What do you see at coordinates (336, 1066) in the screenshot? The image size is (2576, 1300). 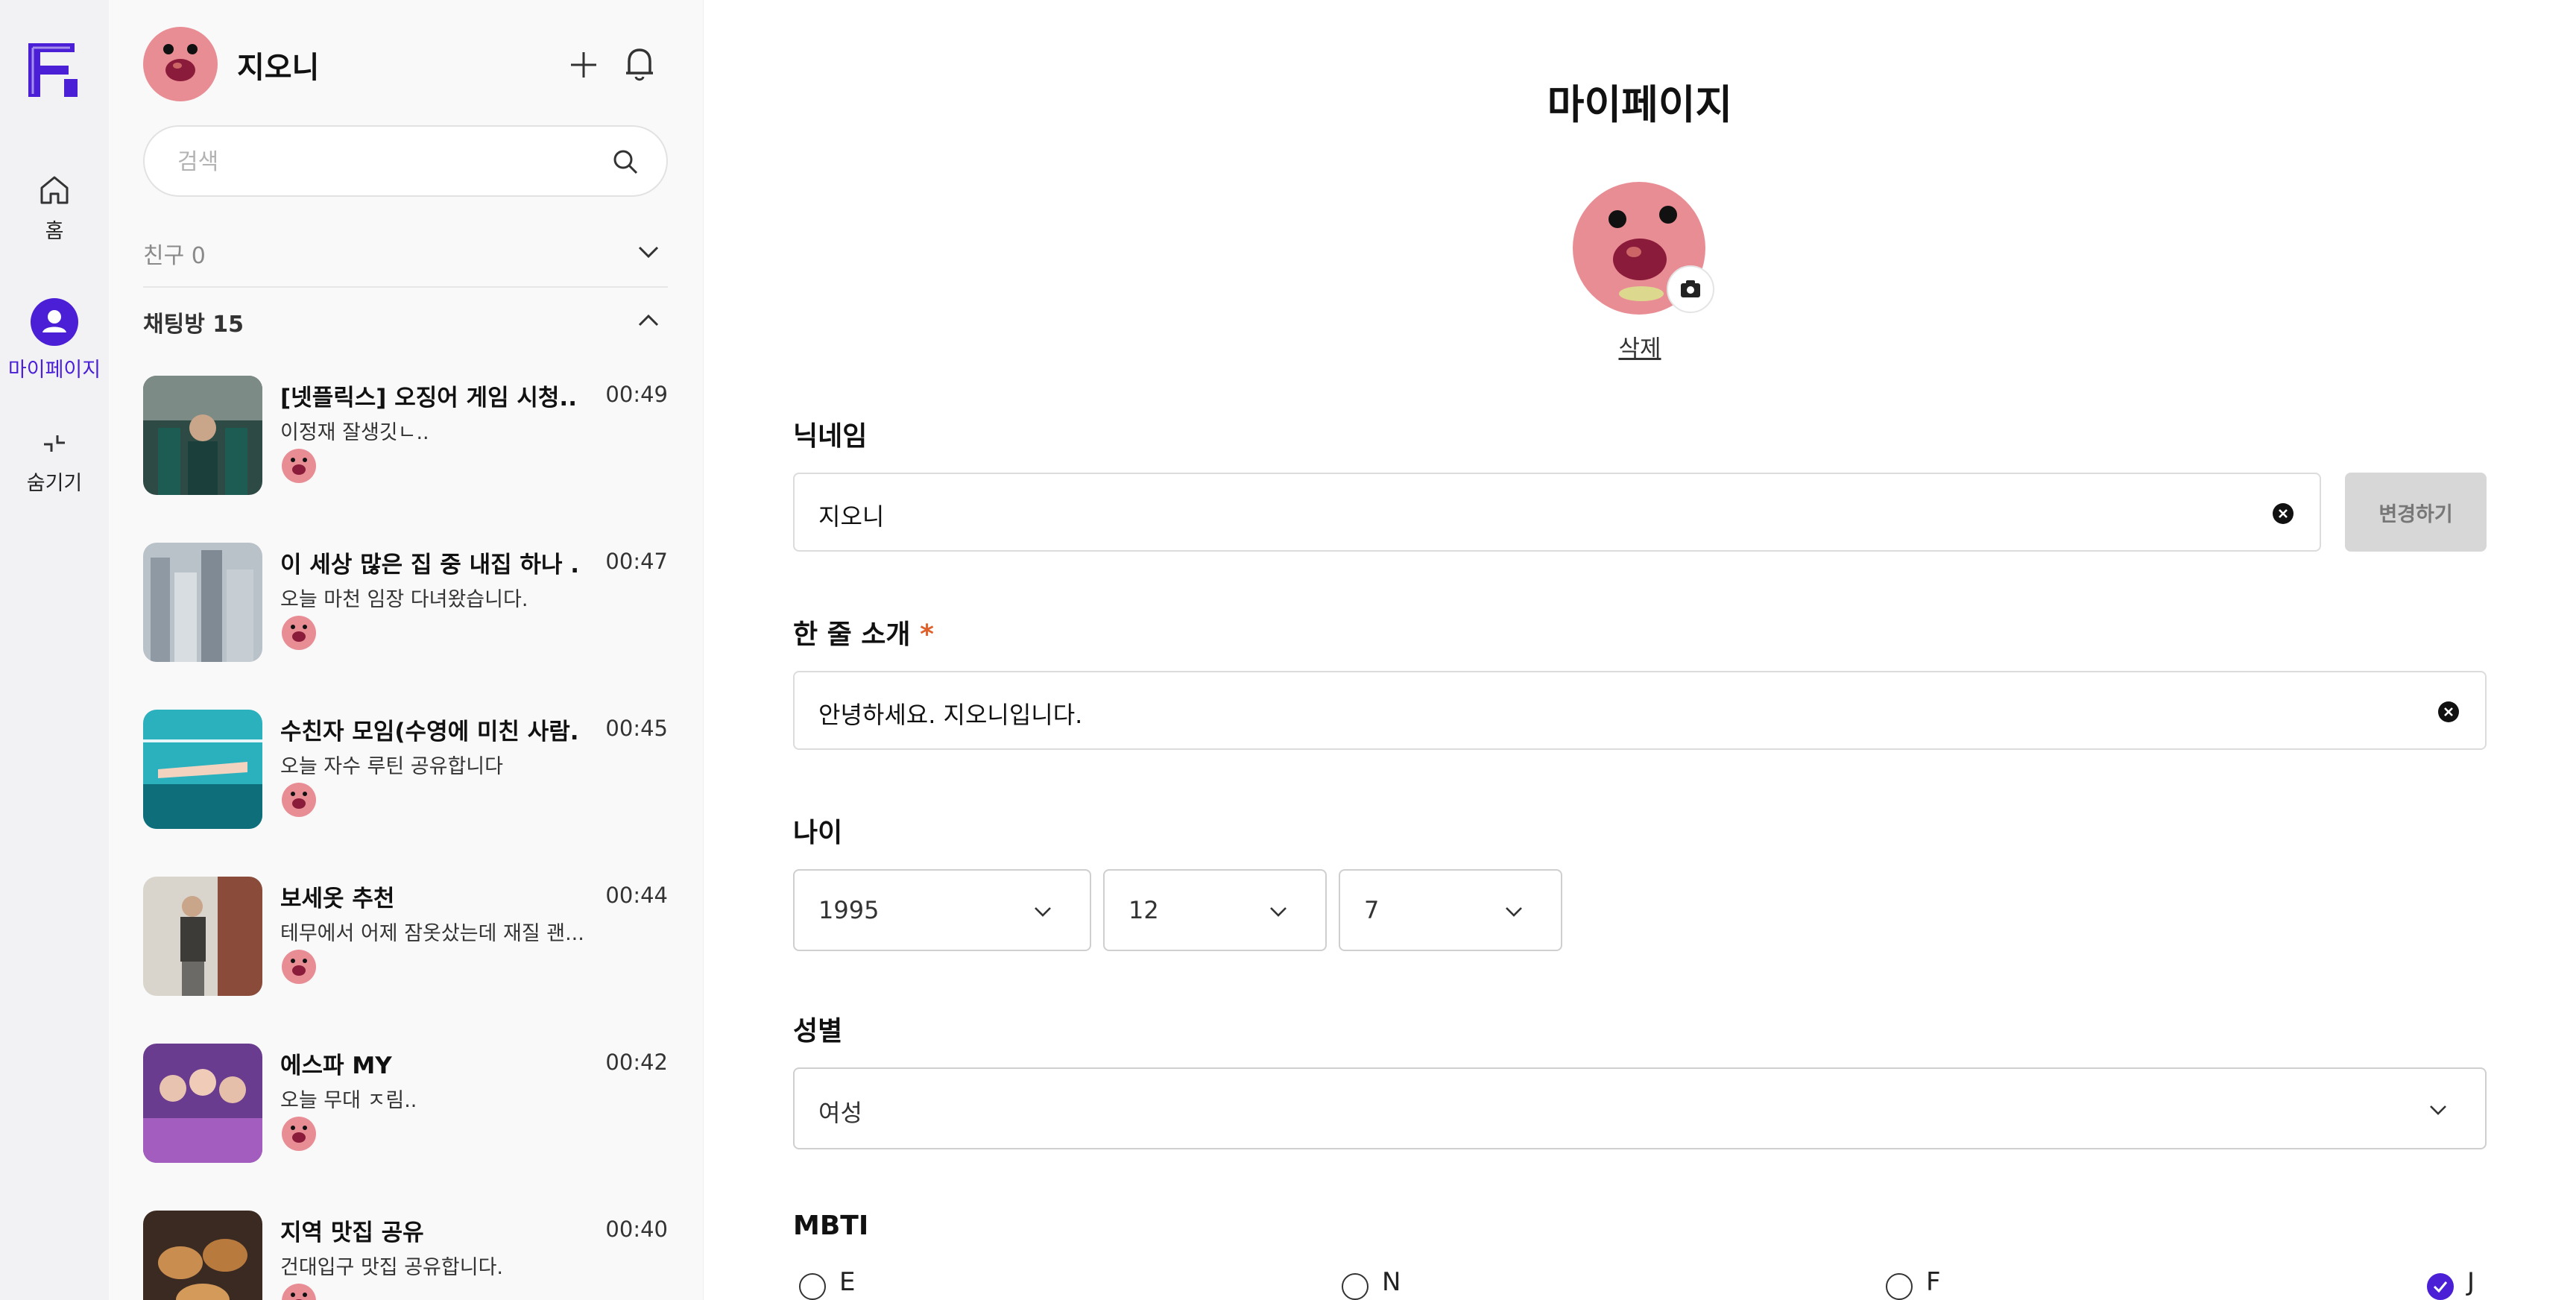 I see `room-title: 에스파 MY` at bounding box center [336, 1066].